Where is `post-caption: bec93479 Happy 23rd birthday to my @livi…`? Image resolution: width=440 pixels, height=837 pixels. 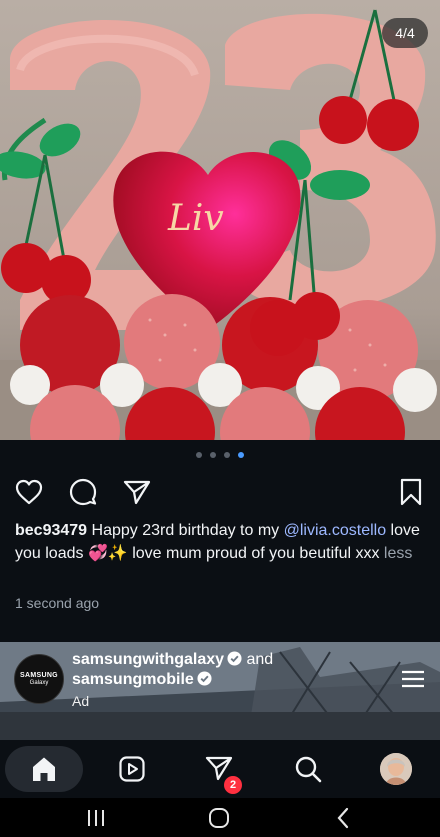 post-caption: bec93479 Happy 23rd birthday to my @livi… is located at coordinates (221, 542).